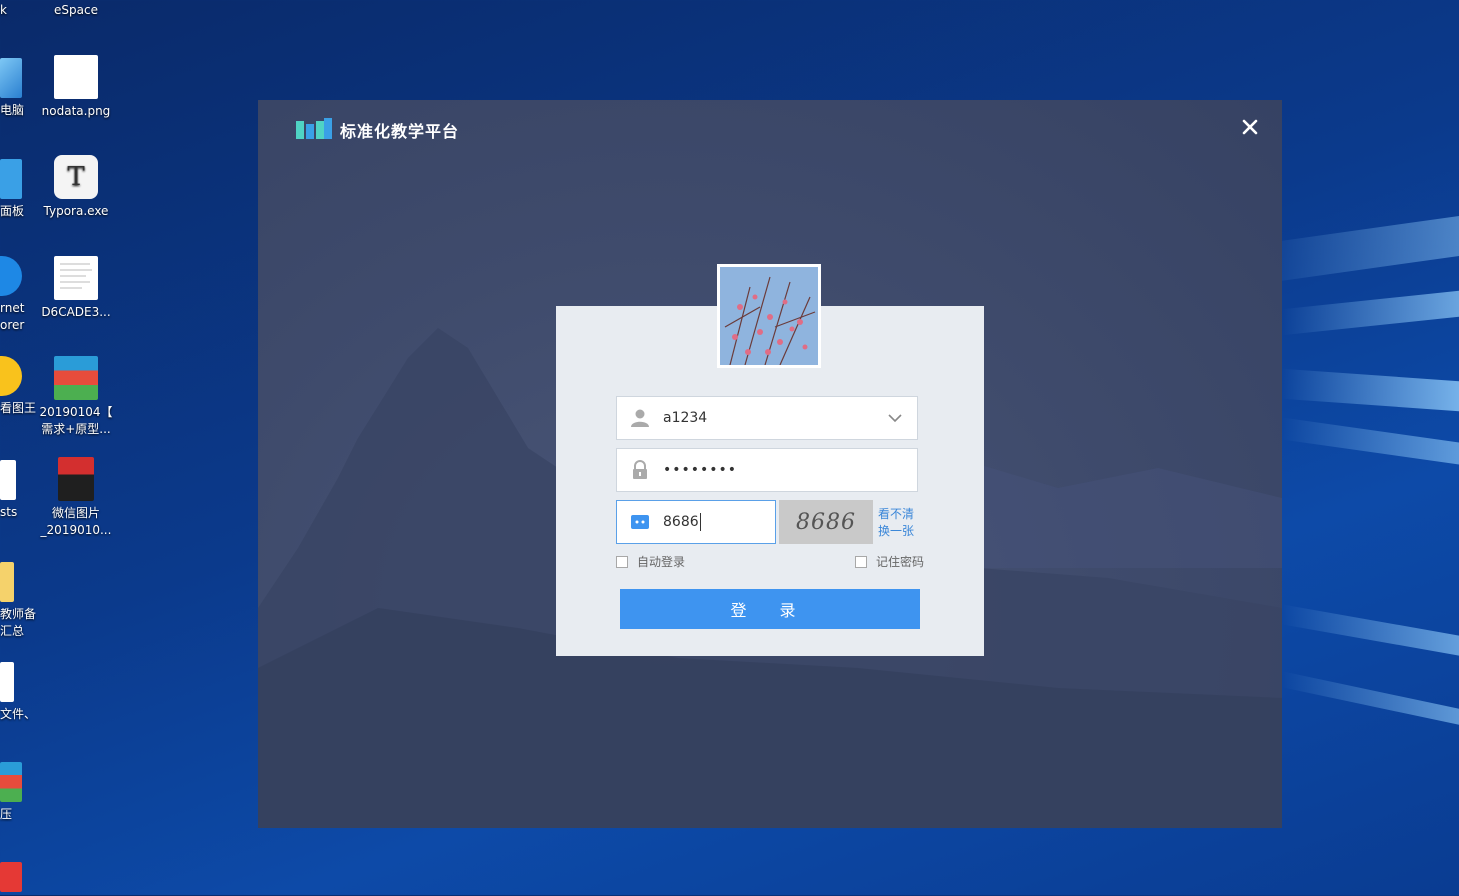 The width and height of the screenshot is (1459, 896). I want to click on username-field: a1234, so click(767, 418).